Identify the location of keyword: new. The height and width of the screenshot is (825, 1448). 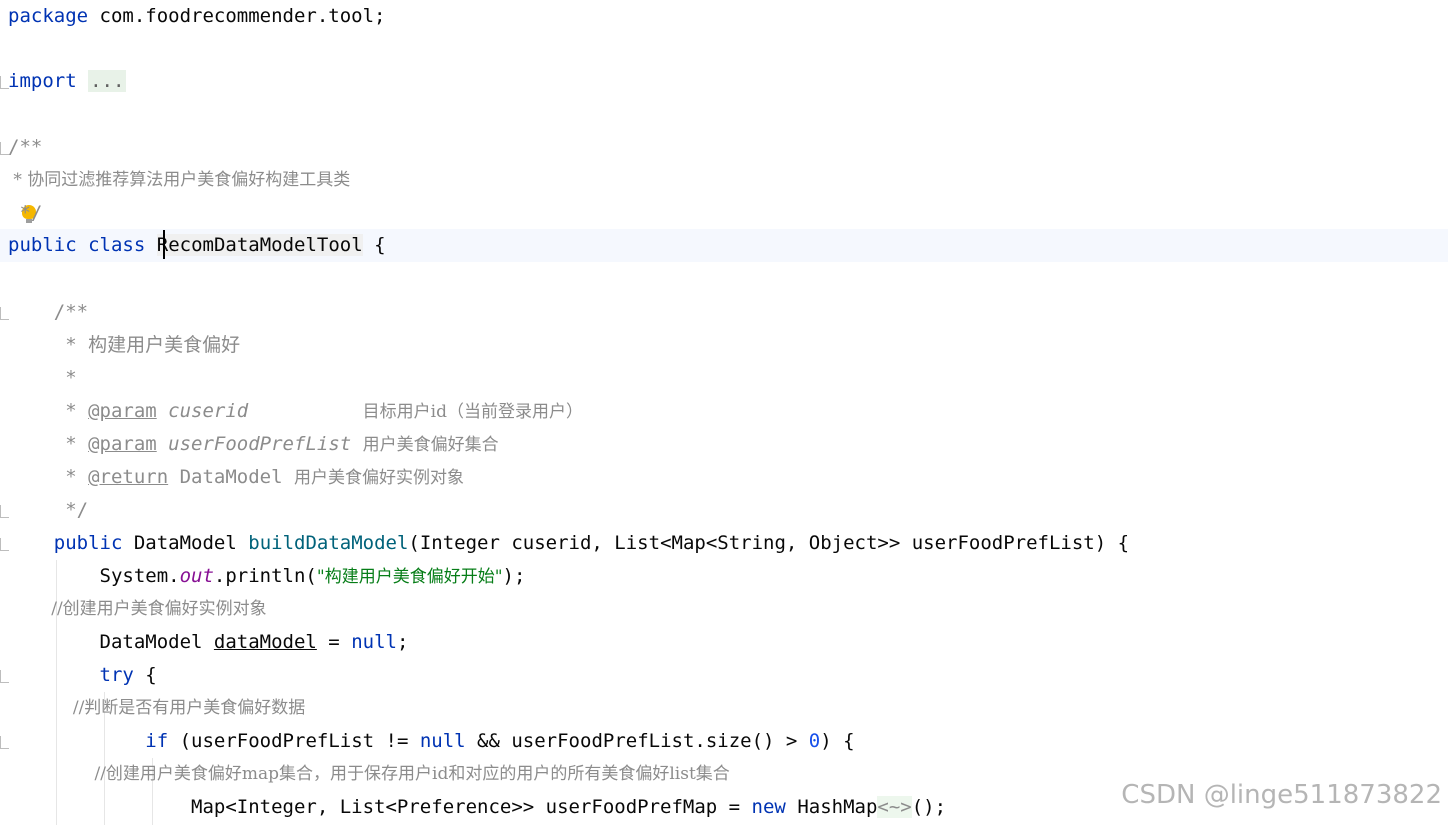
(768, 807).